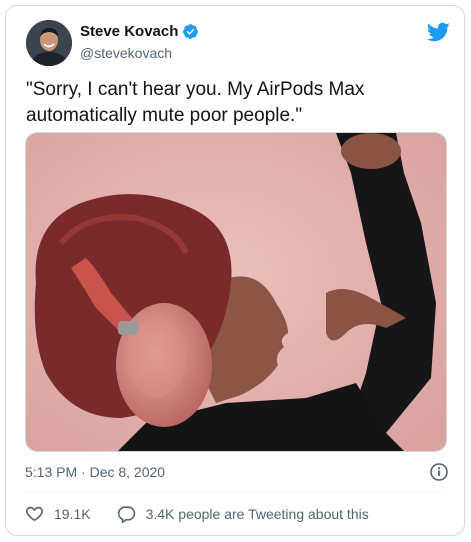  I want to click on author-name-row: Steve Kovach, so click(139, 31).